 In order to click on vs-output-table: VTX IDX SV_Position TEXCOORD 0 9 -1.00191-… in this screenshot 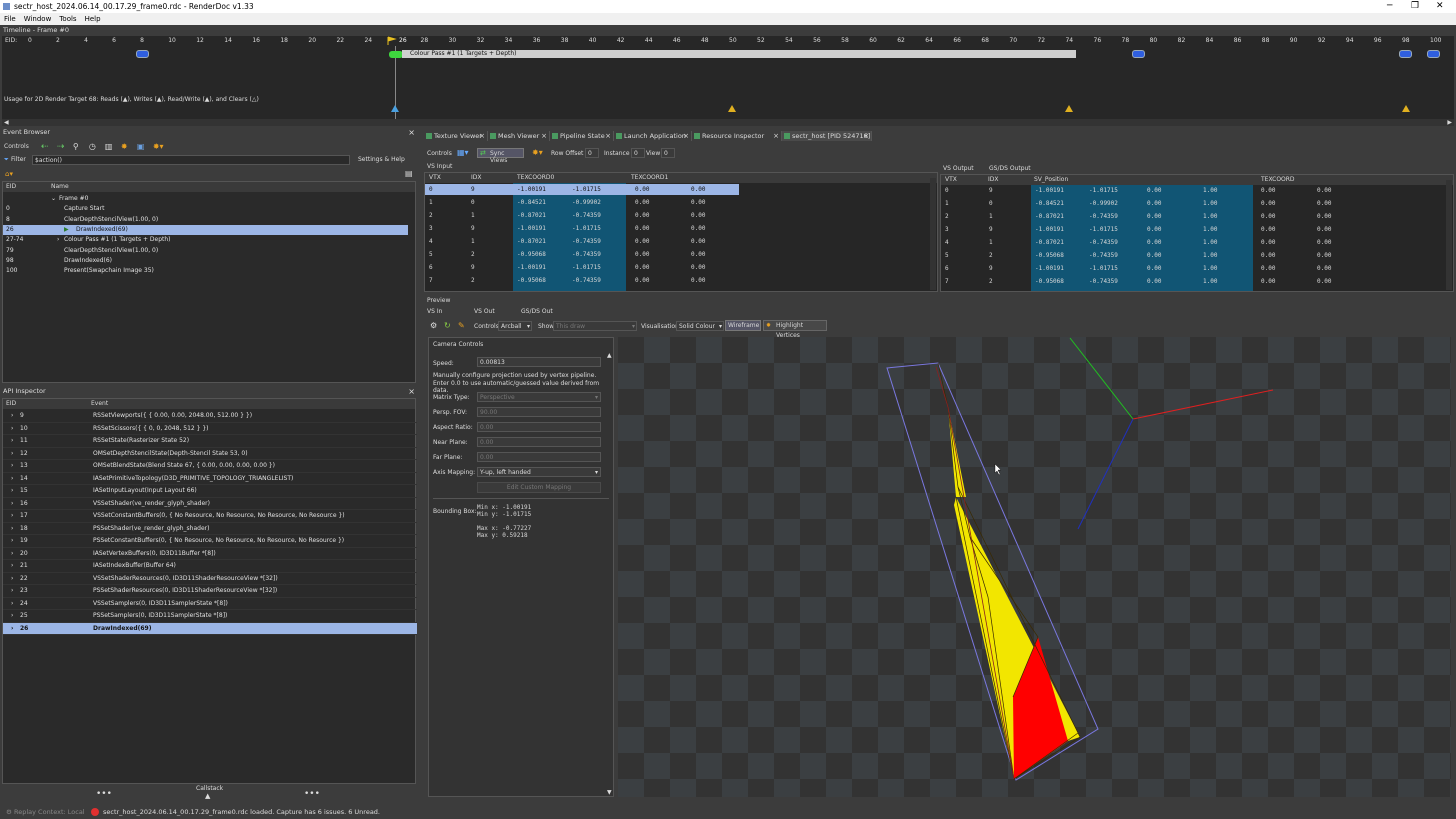, I will do `click(1197, 233)`.